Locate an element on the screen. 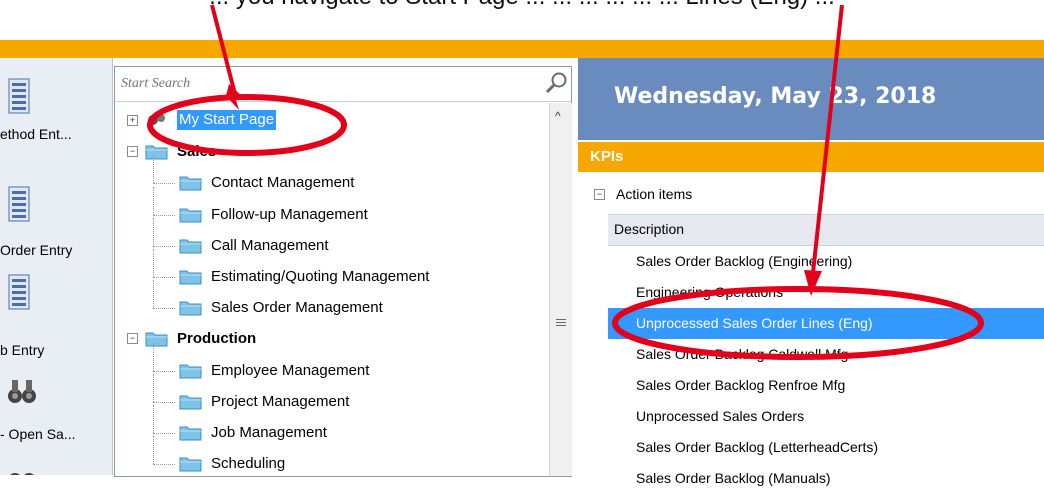  column-header-label: Description is located at coordinates (649, 229).